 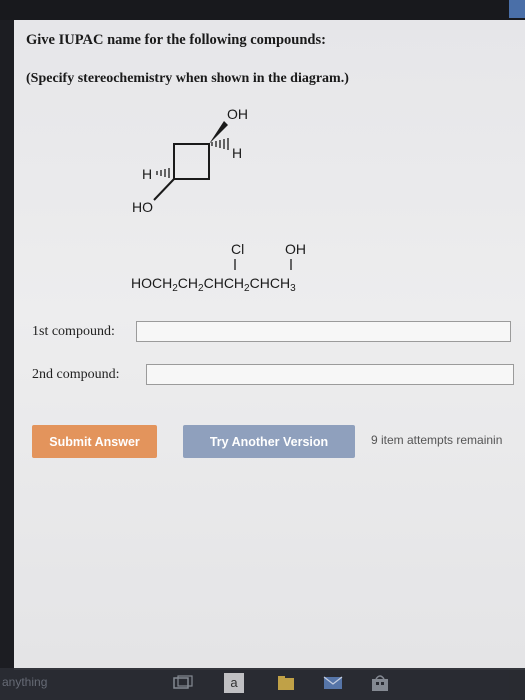 I want to click on file-explorer-icon, so click(x=286, y=683).